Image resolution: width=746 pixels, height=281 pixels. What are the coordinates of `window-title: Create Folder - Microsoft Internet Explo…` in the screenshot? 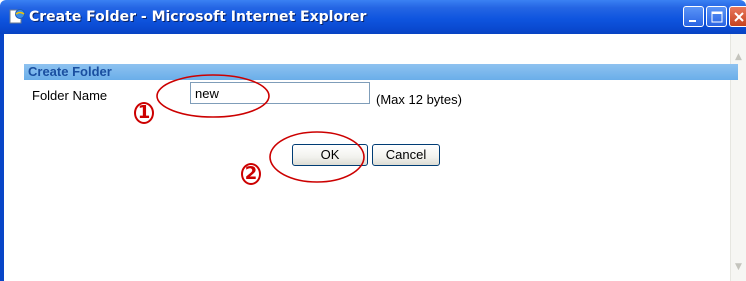 It's located at (198, 17).